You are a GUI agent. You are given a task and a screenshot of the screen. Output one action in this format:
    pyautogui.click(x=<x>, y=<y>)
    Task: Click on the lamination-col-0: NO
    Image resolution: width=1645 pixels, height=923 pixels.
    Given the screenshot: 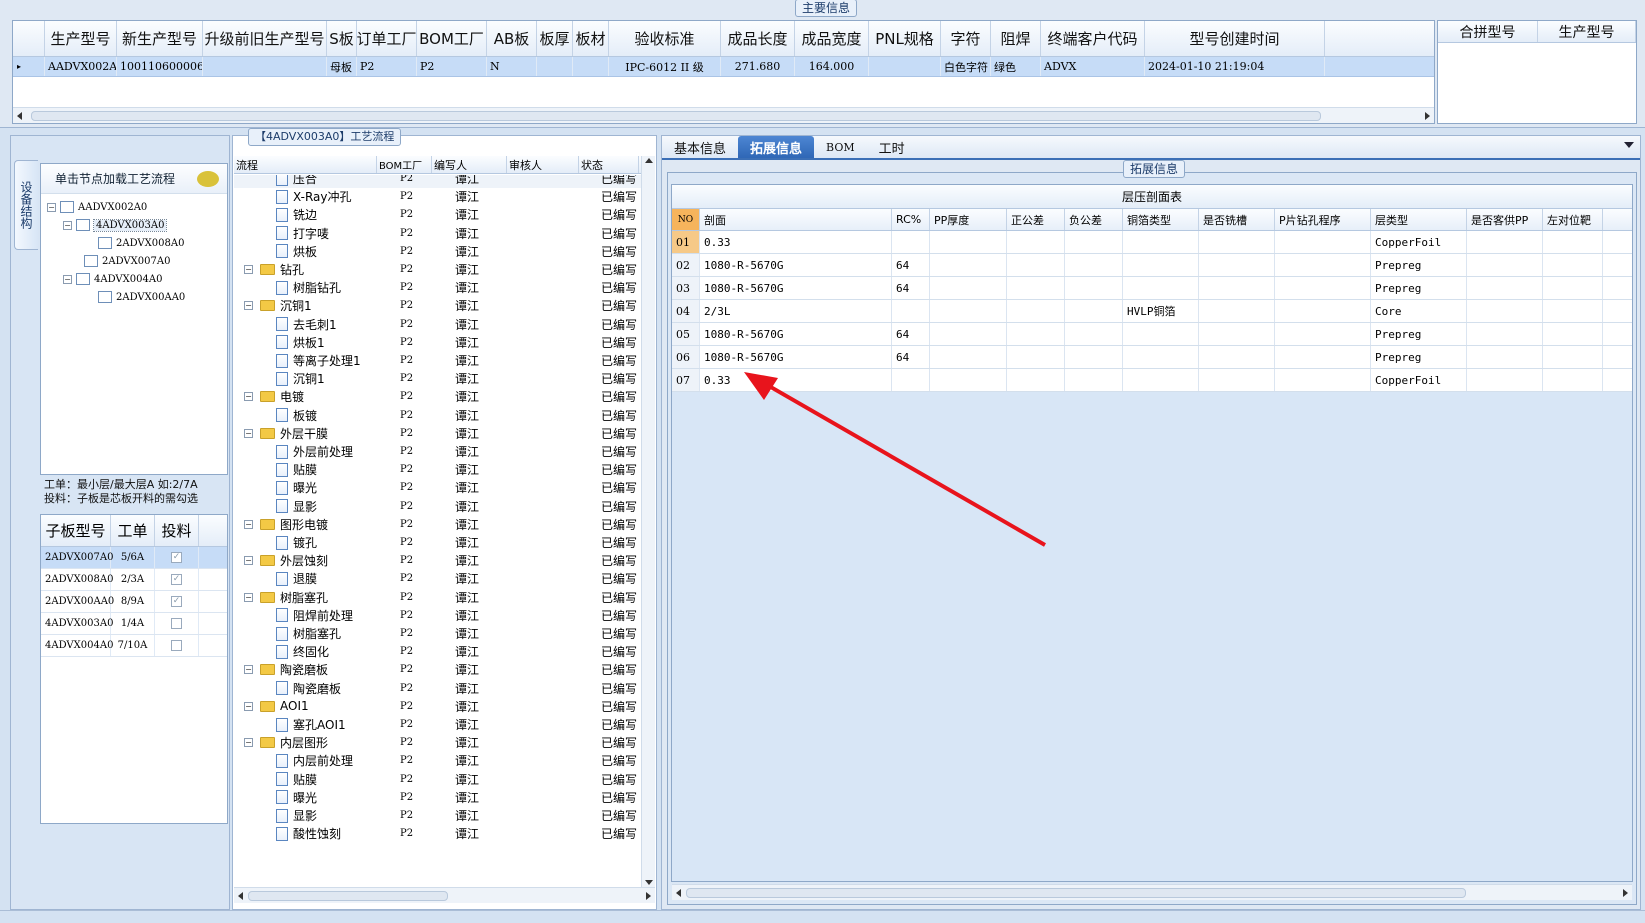 What is the action you would take?
    pyautogui.click(x=686, y=219)
    